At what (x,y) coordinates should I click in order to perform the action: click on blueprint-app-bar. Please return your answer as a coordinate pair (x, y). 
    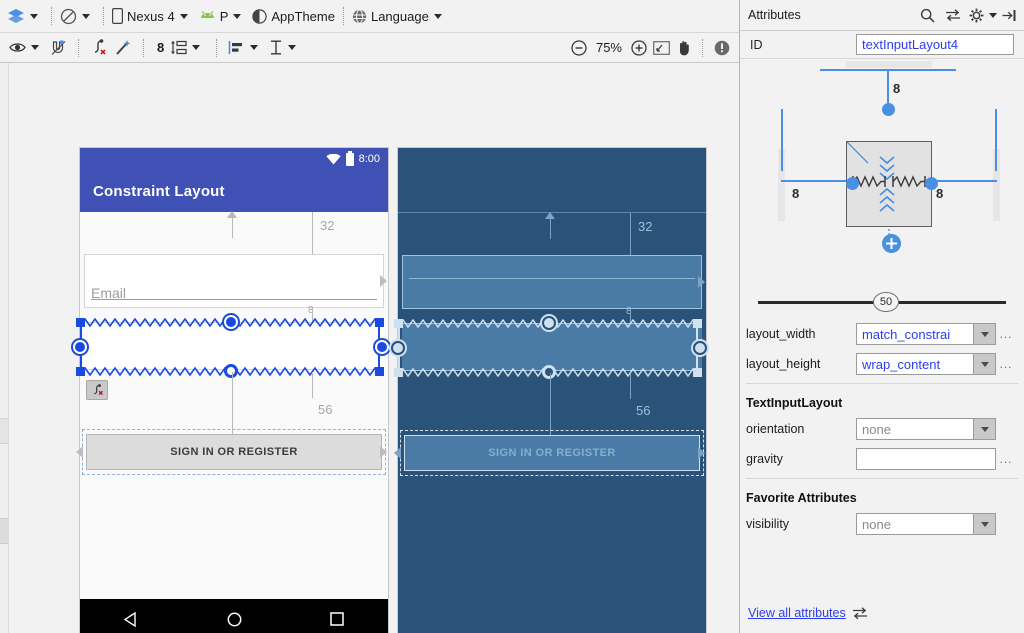
    Looking at the image, I should click on (552, 191).